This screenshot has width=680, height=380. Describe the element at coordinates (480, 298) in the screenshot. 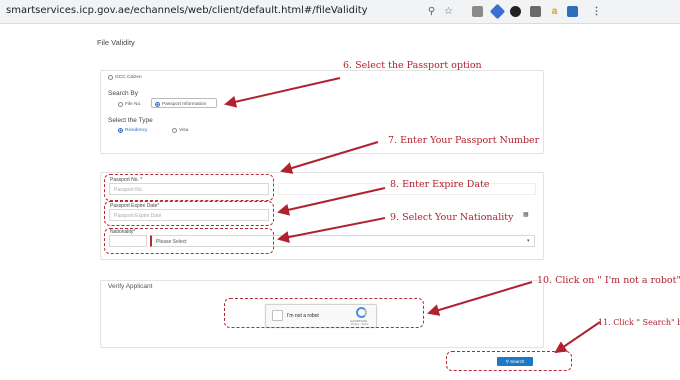

I see `arrow-step10` at that location.